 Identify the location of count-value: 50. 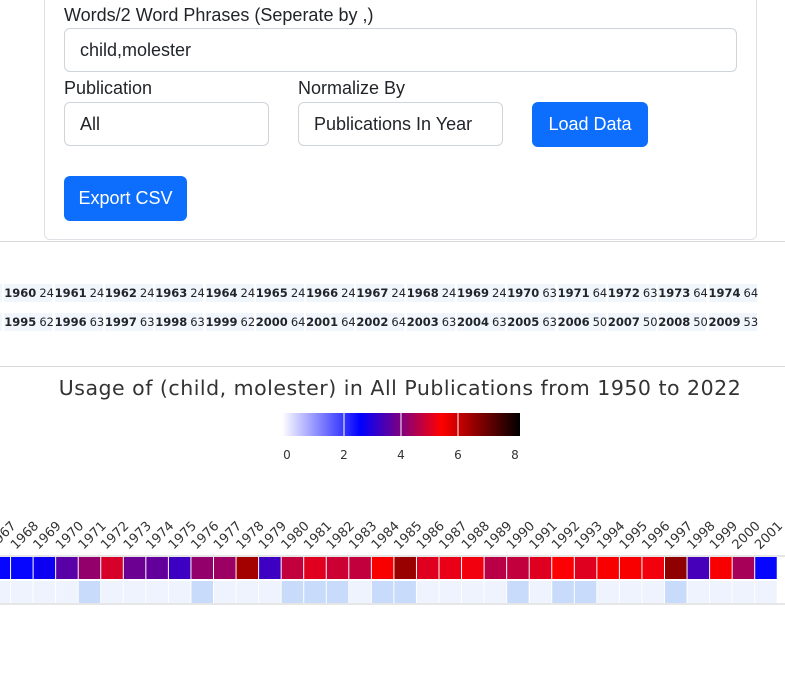
(700, 322).